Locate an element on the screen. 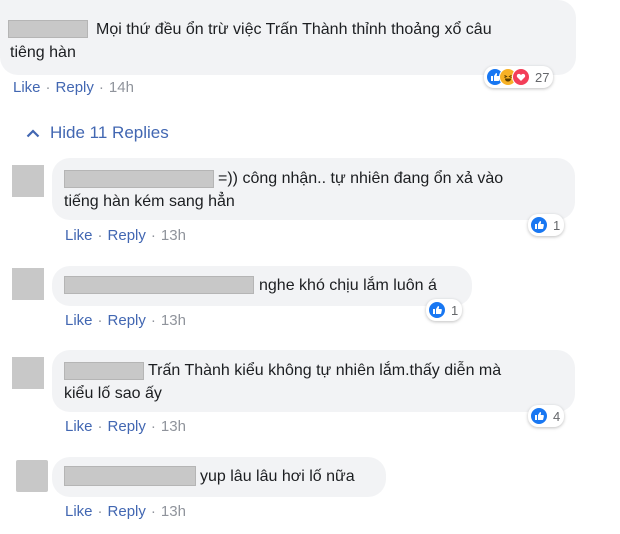 The image size is (620, 534). reaction-count: 4 is located at coordinates (557, 416).